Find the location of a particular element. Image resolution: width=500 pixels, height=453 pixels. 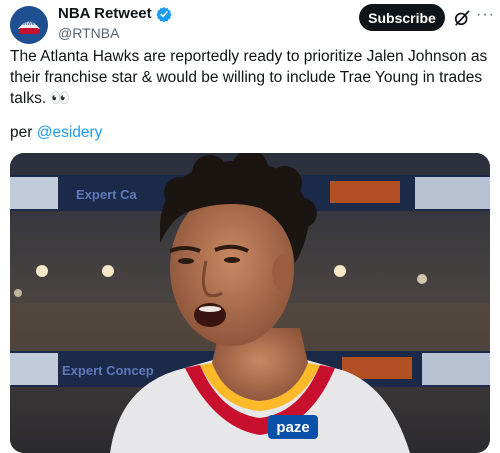

avatar-logo-icon: Retweet is located at coordinates (29, 25).